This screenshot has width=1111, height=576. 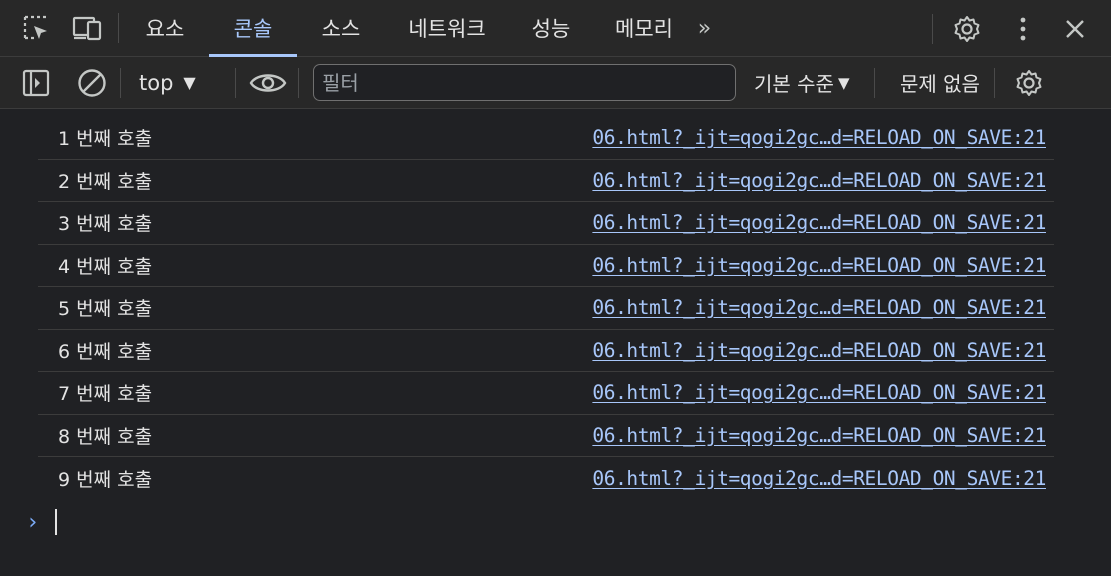 What do you see at coordinates (105, 479) in the screenshot?
I see `message-text: 9 번째 호출` at bounding box center [105, 479].